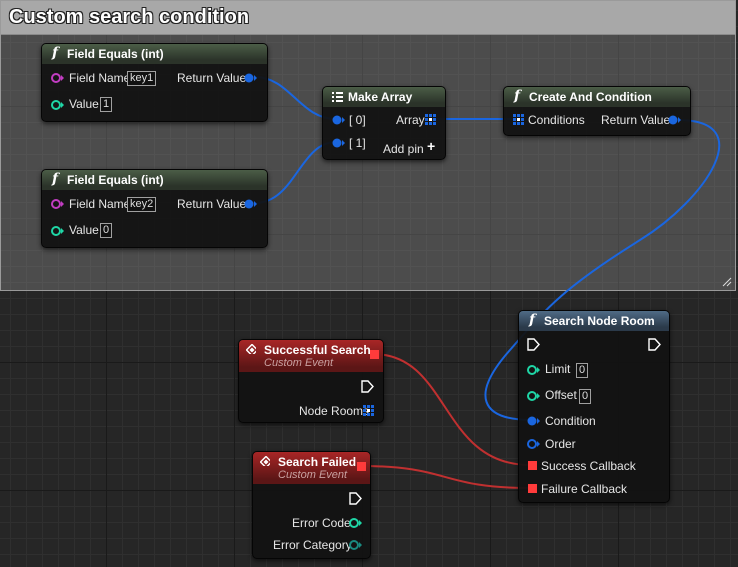  Describe the element at coordinates (357, 143) in the screenshot. I see `array-input-1-label: [ 1]` at that location.